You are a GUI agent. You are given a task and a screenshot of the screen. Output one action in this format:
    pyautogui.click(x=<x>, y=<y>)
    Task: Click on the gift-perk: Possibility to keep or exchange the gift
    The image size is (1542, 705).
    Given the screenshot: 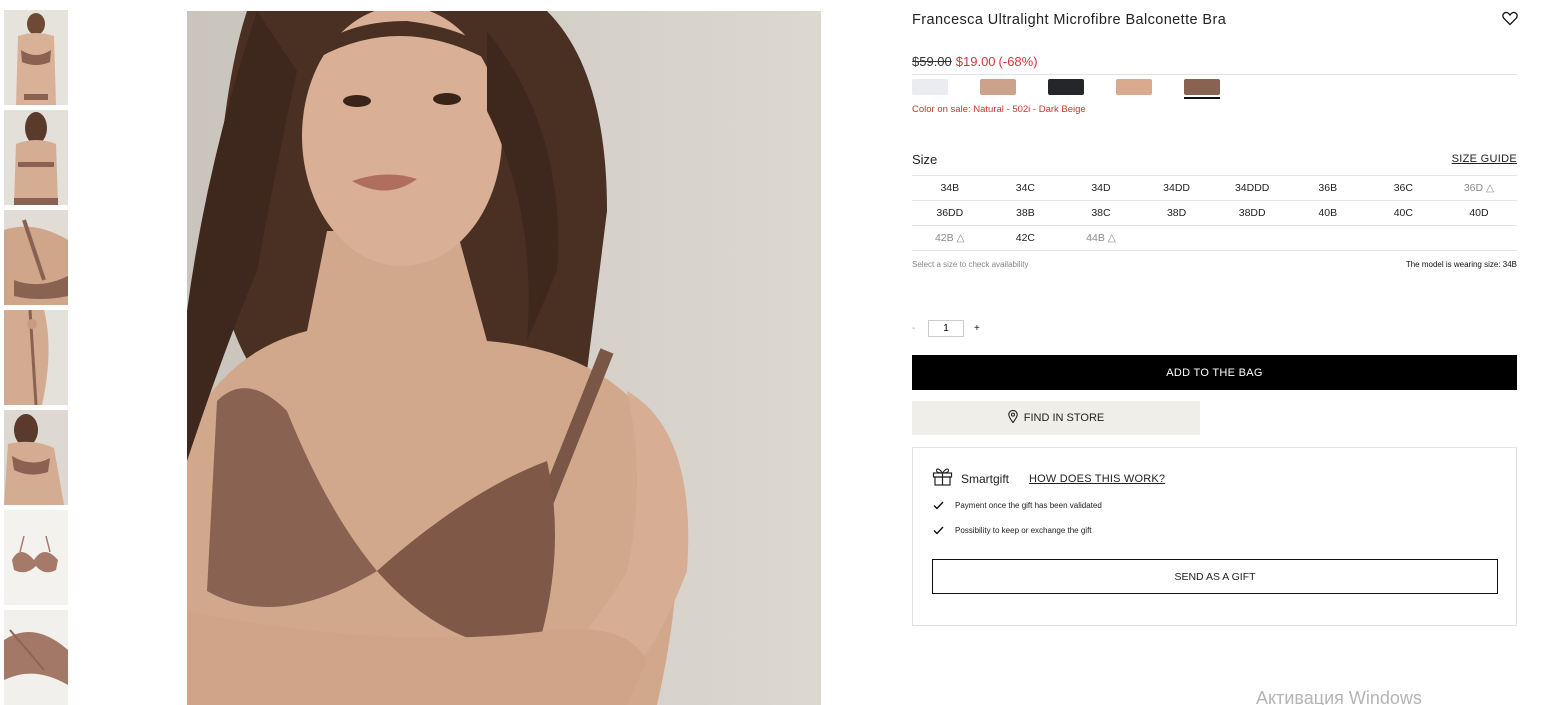 What is the action you would take?
    pyautogui.click(x=1012, y=530)
    